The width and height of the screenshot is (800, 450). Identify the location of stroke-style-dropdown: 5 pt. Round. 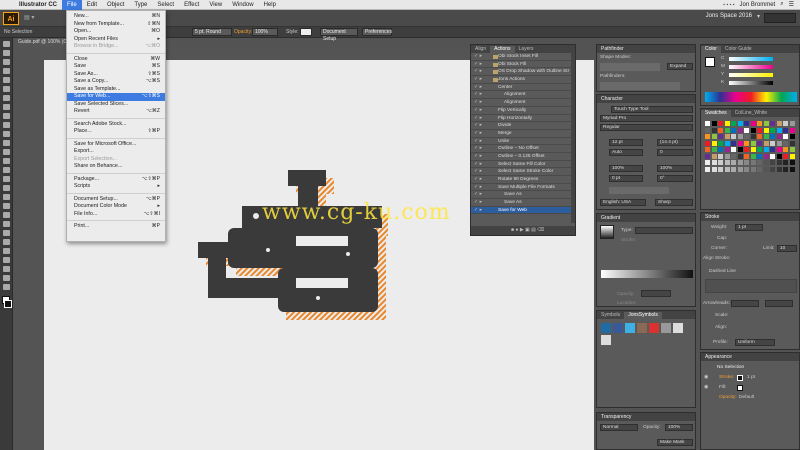
(212, 32).